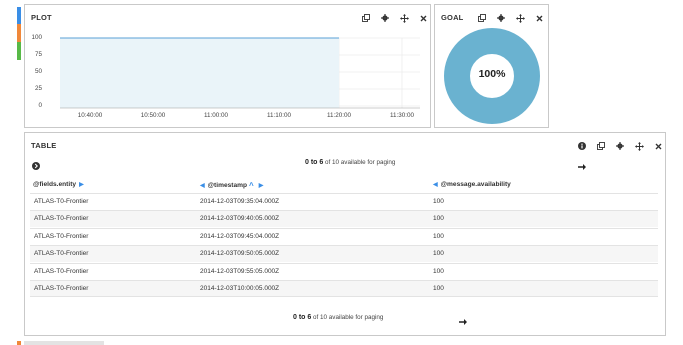 This screenshot has width=683, height=345. I want to click on x-tick-label: 11:20:00, so click(339, 115).